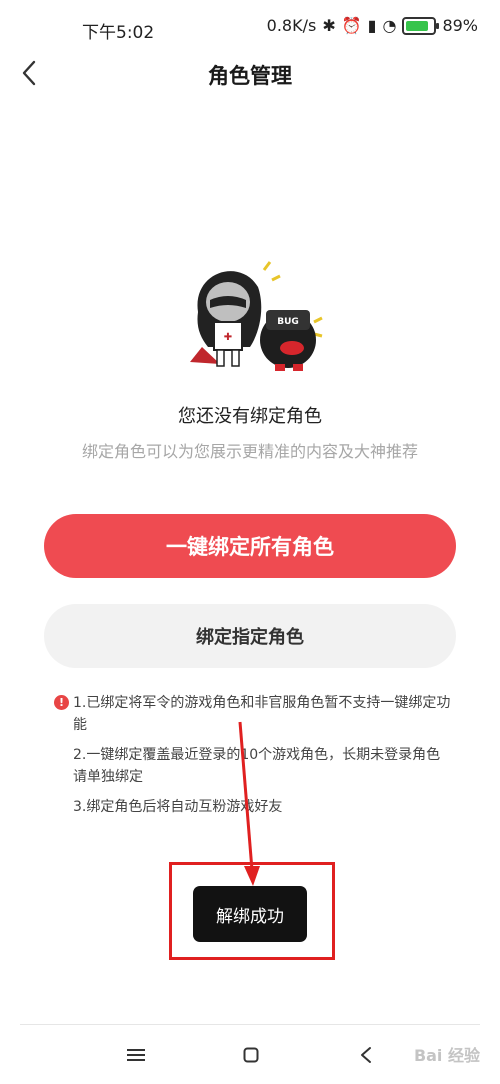 The image size is (500, 1084). Describe the element at coordinates (250, 416) in the screenshot. I see `empty-state-title: 您还没有绑定角色` at that location.